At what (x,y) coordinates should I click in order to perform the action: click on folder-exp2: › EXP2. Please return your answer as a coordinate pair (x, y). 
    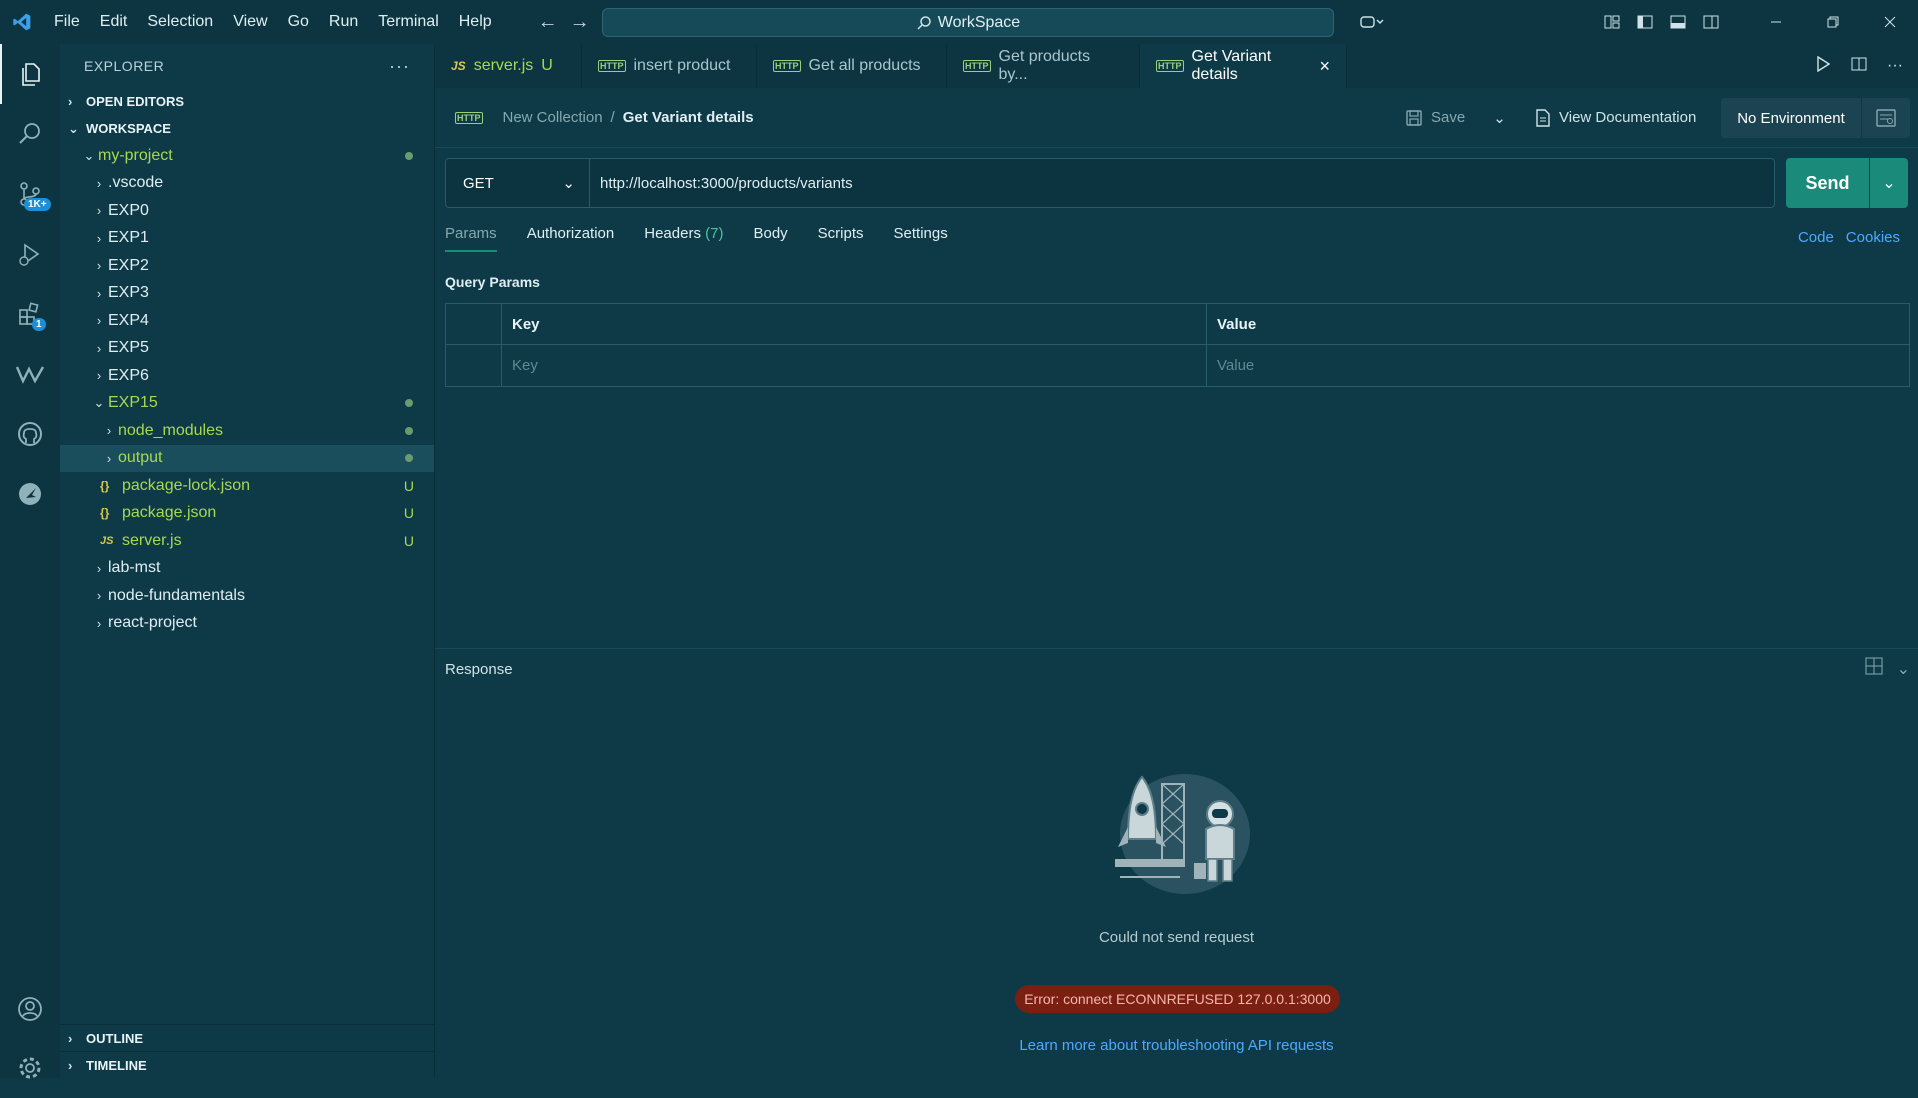
    Looking at the image, I should click on (247, 266).